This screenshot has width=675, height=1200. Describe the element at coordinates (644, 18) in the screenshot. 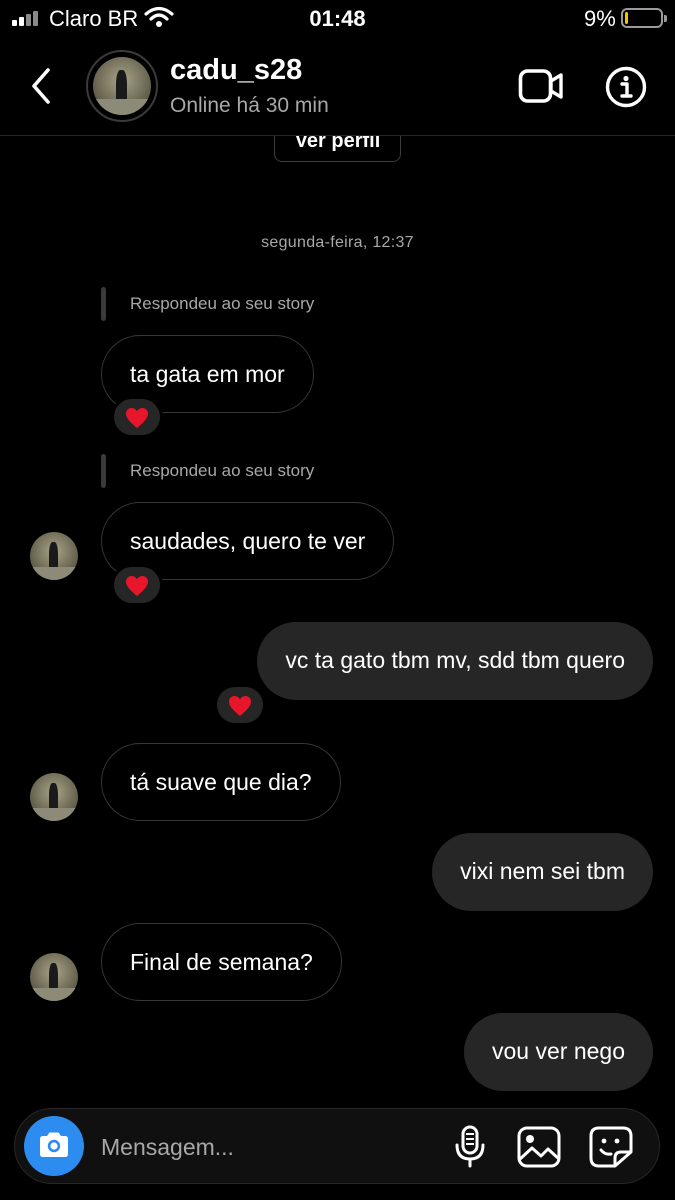

I see `battery-icon` at that location.